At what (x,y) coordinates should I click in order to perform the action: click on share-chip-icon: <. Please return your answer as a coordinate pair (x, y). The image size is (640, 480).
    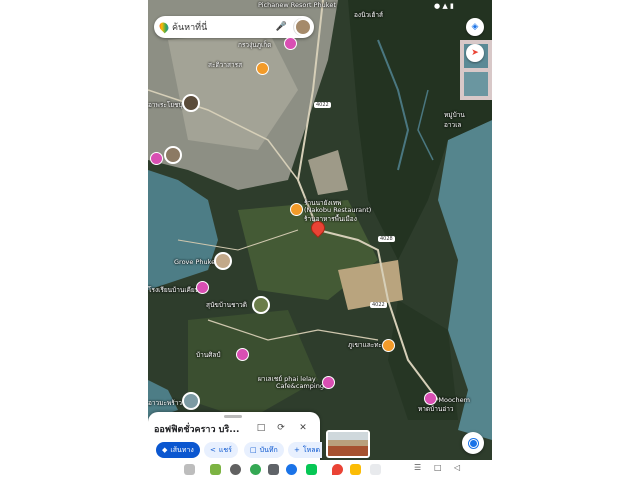
    Looking at the image, I should click on (213, 450).